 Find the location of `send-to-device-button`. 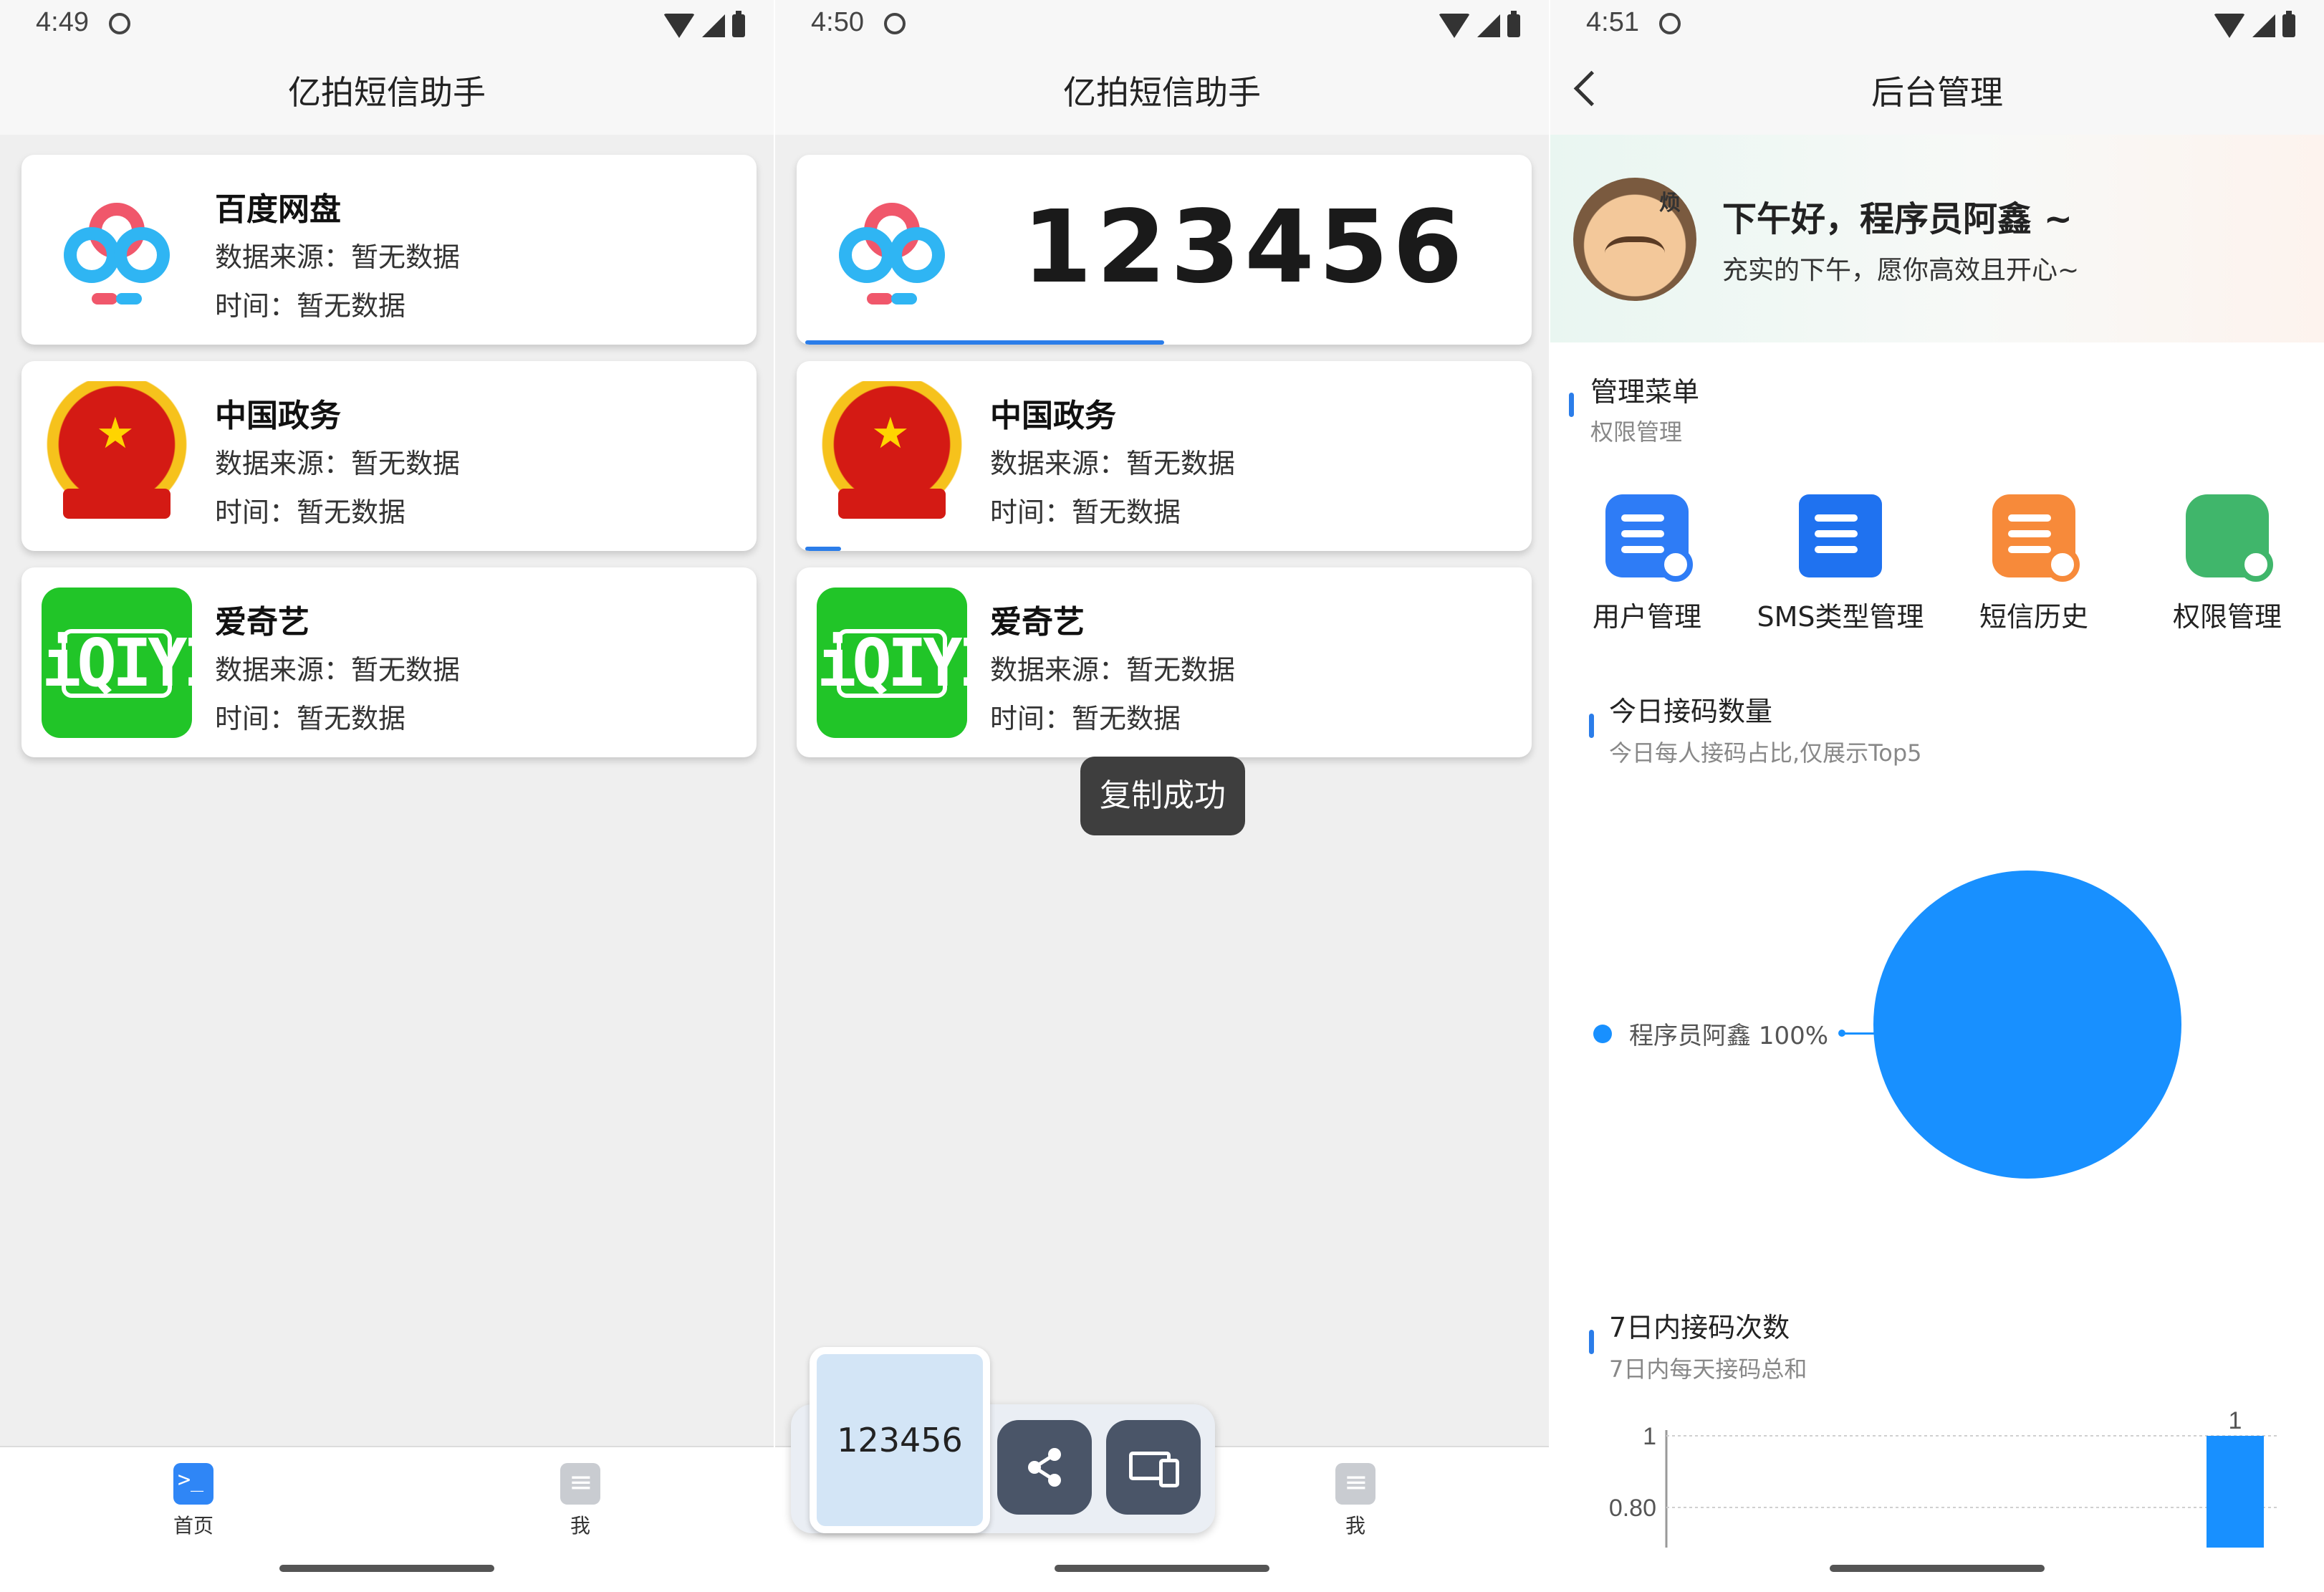

send-to-device-button is located at coordinates (1153, 1467).